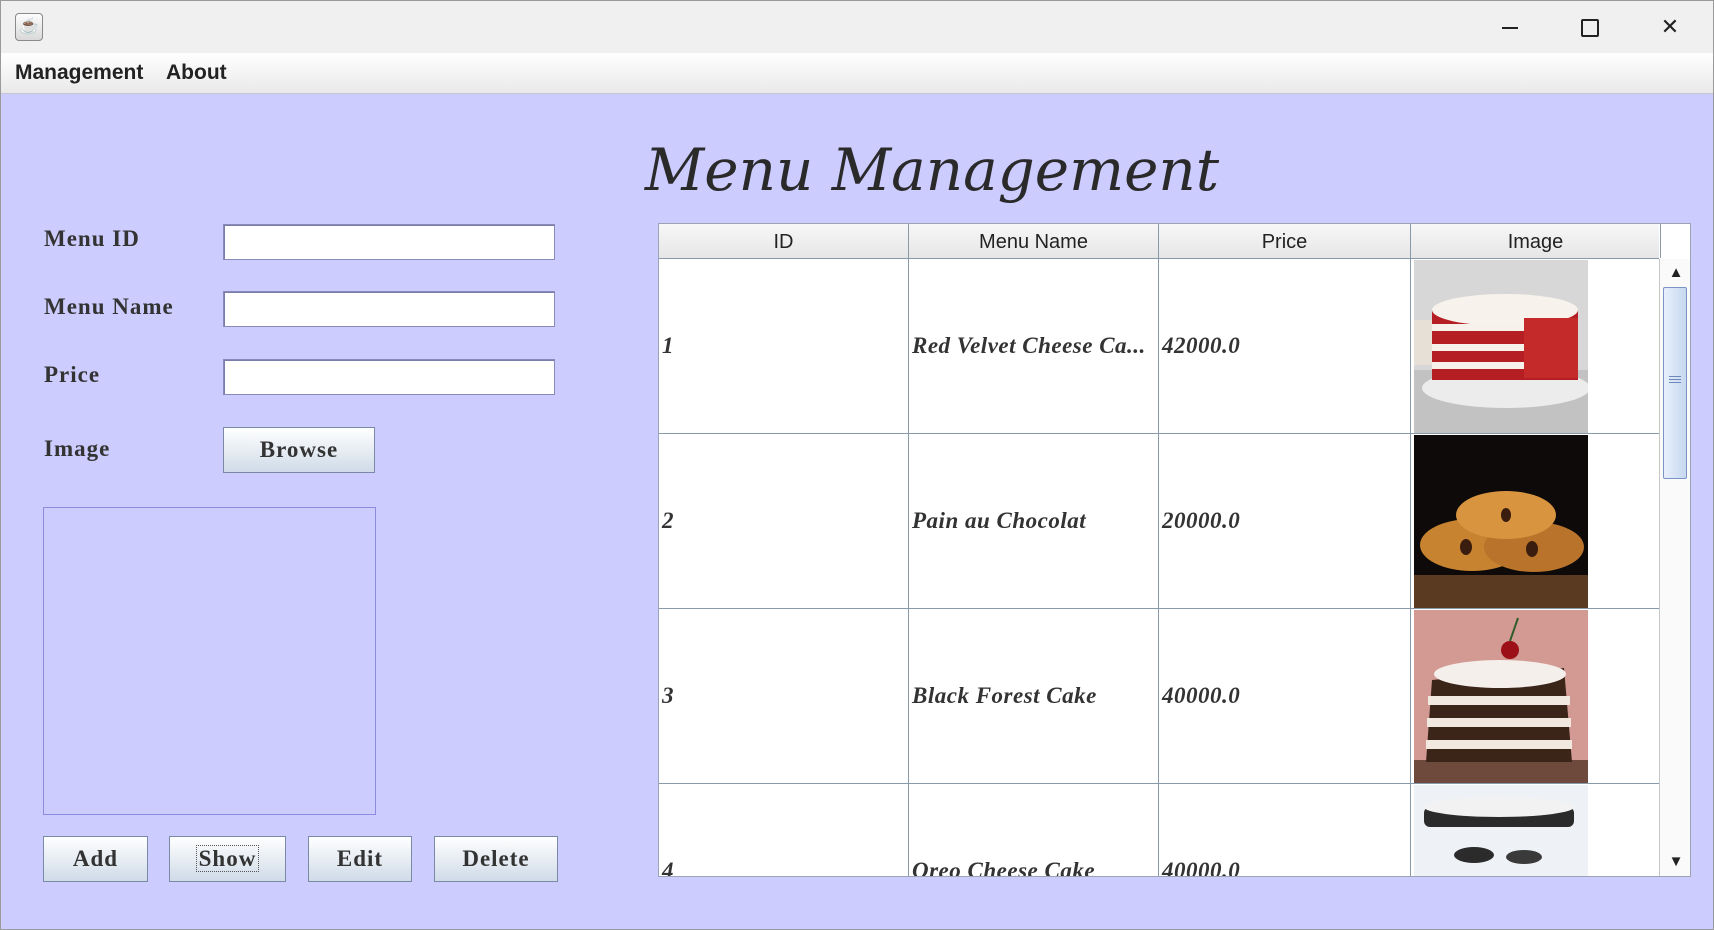  I want to click on scroll-down-icon: ▼, so click(1676, 862).